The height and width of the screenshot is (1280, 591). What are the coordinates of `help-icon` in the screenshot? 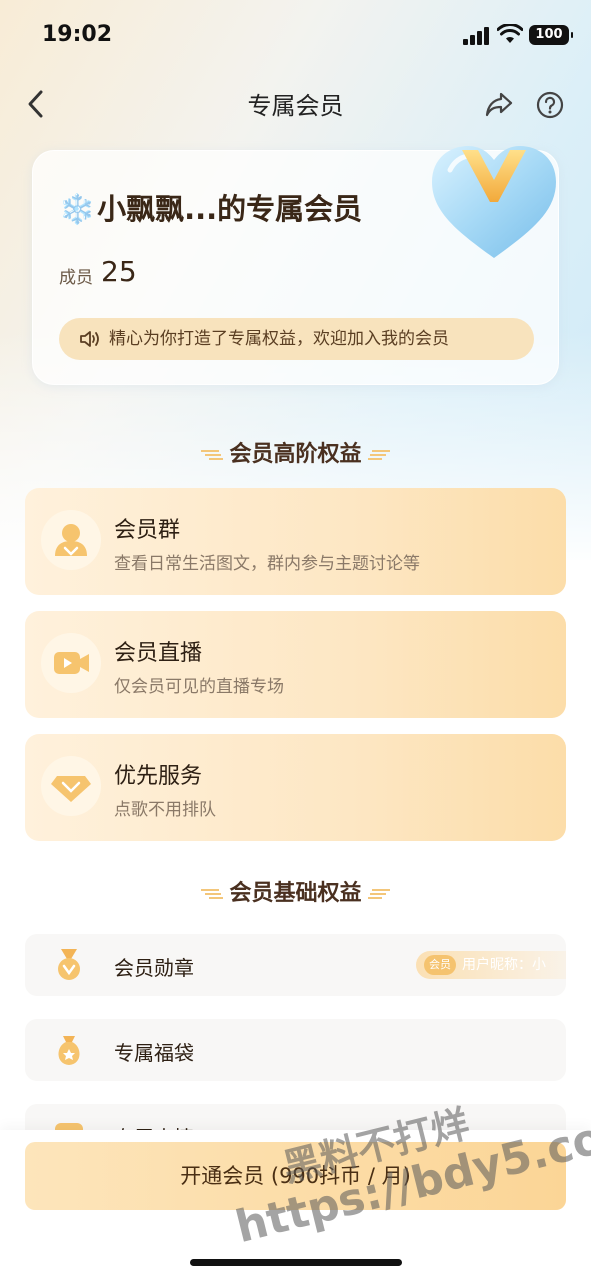 It's located at (550, 105).